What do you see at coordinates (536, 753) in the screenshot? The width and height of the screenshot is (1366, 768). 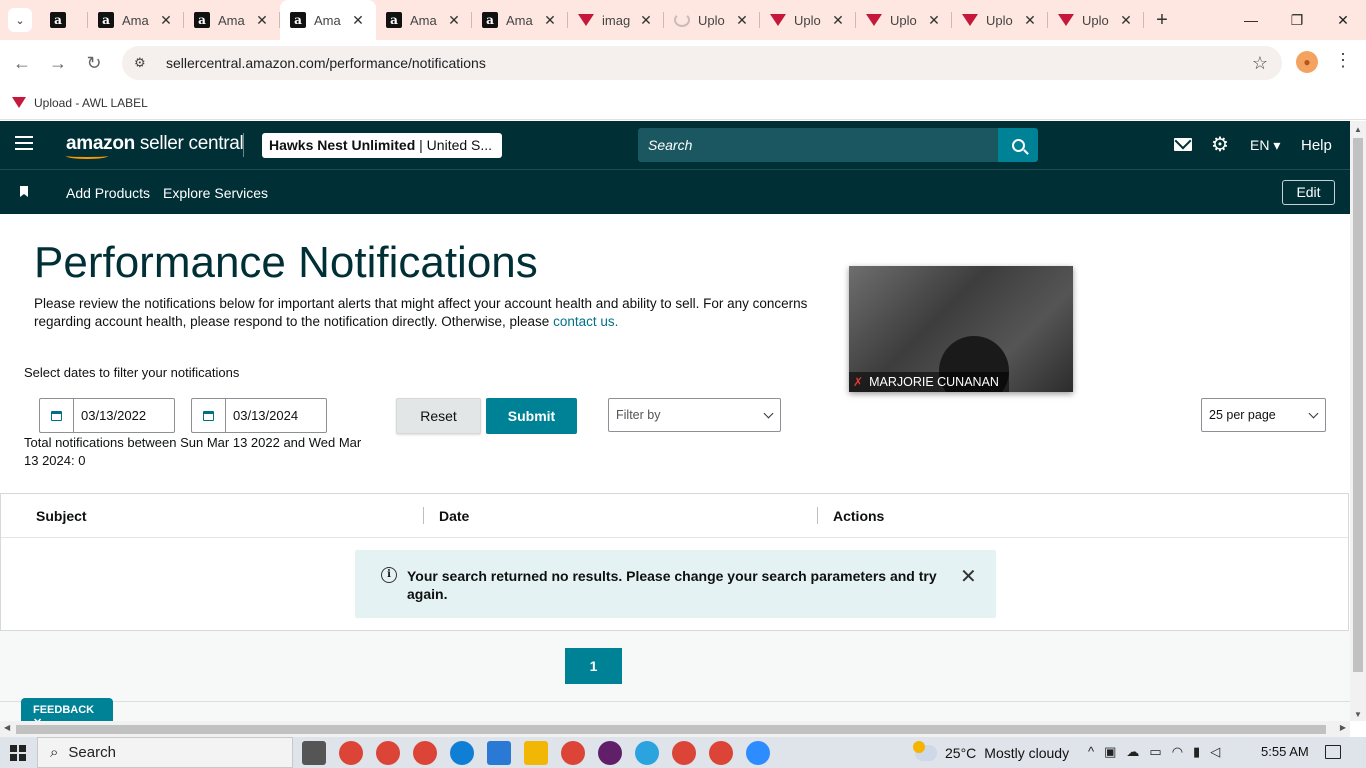 I see `file-explorer-icon` at bounding box center [536, 753].